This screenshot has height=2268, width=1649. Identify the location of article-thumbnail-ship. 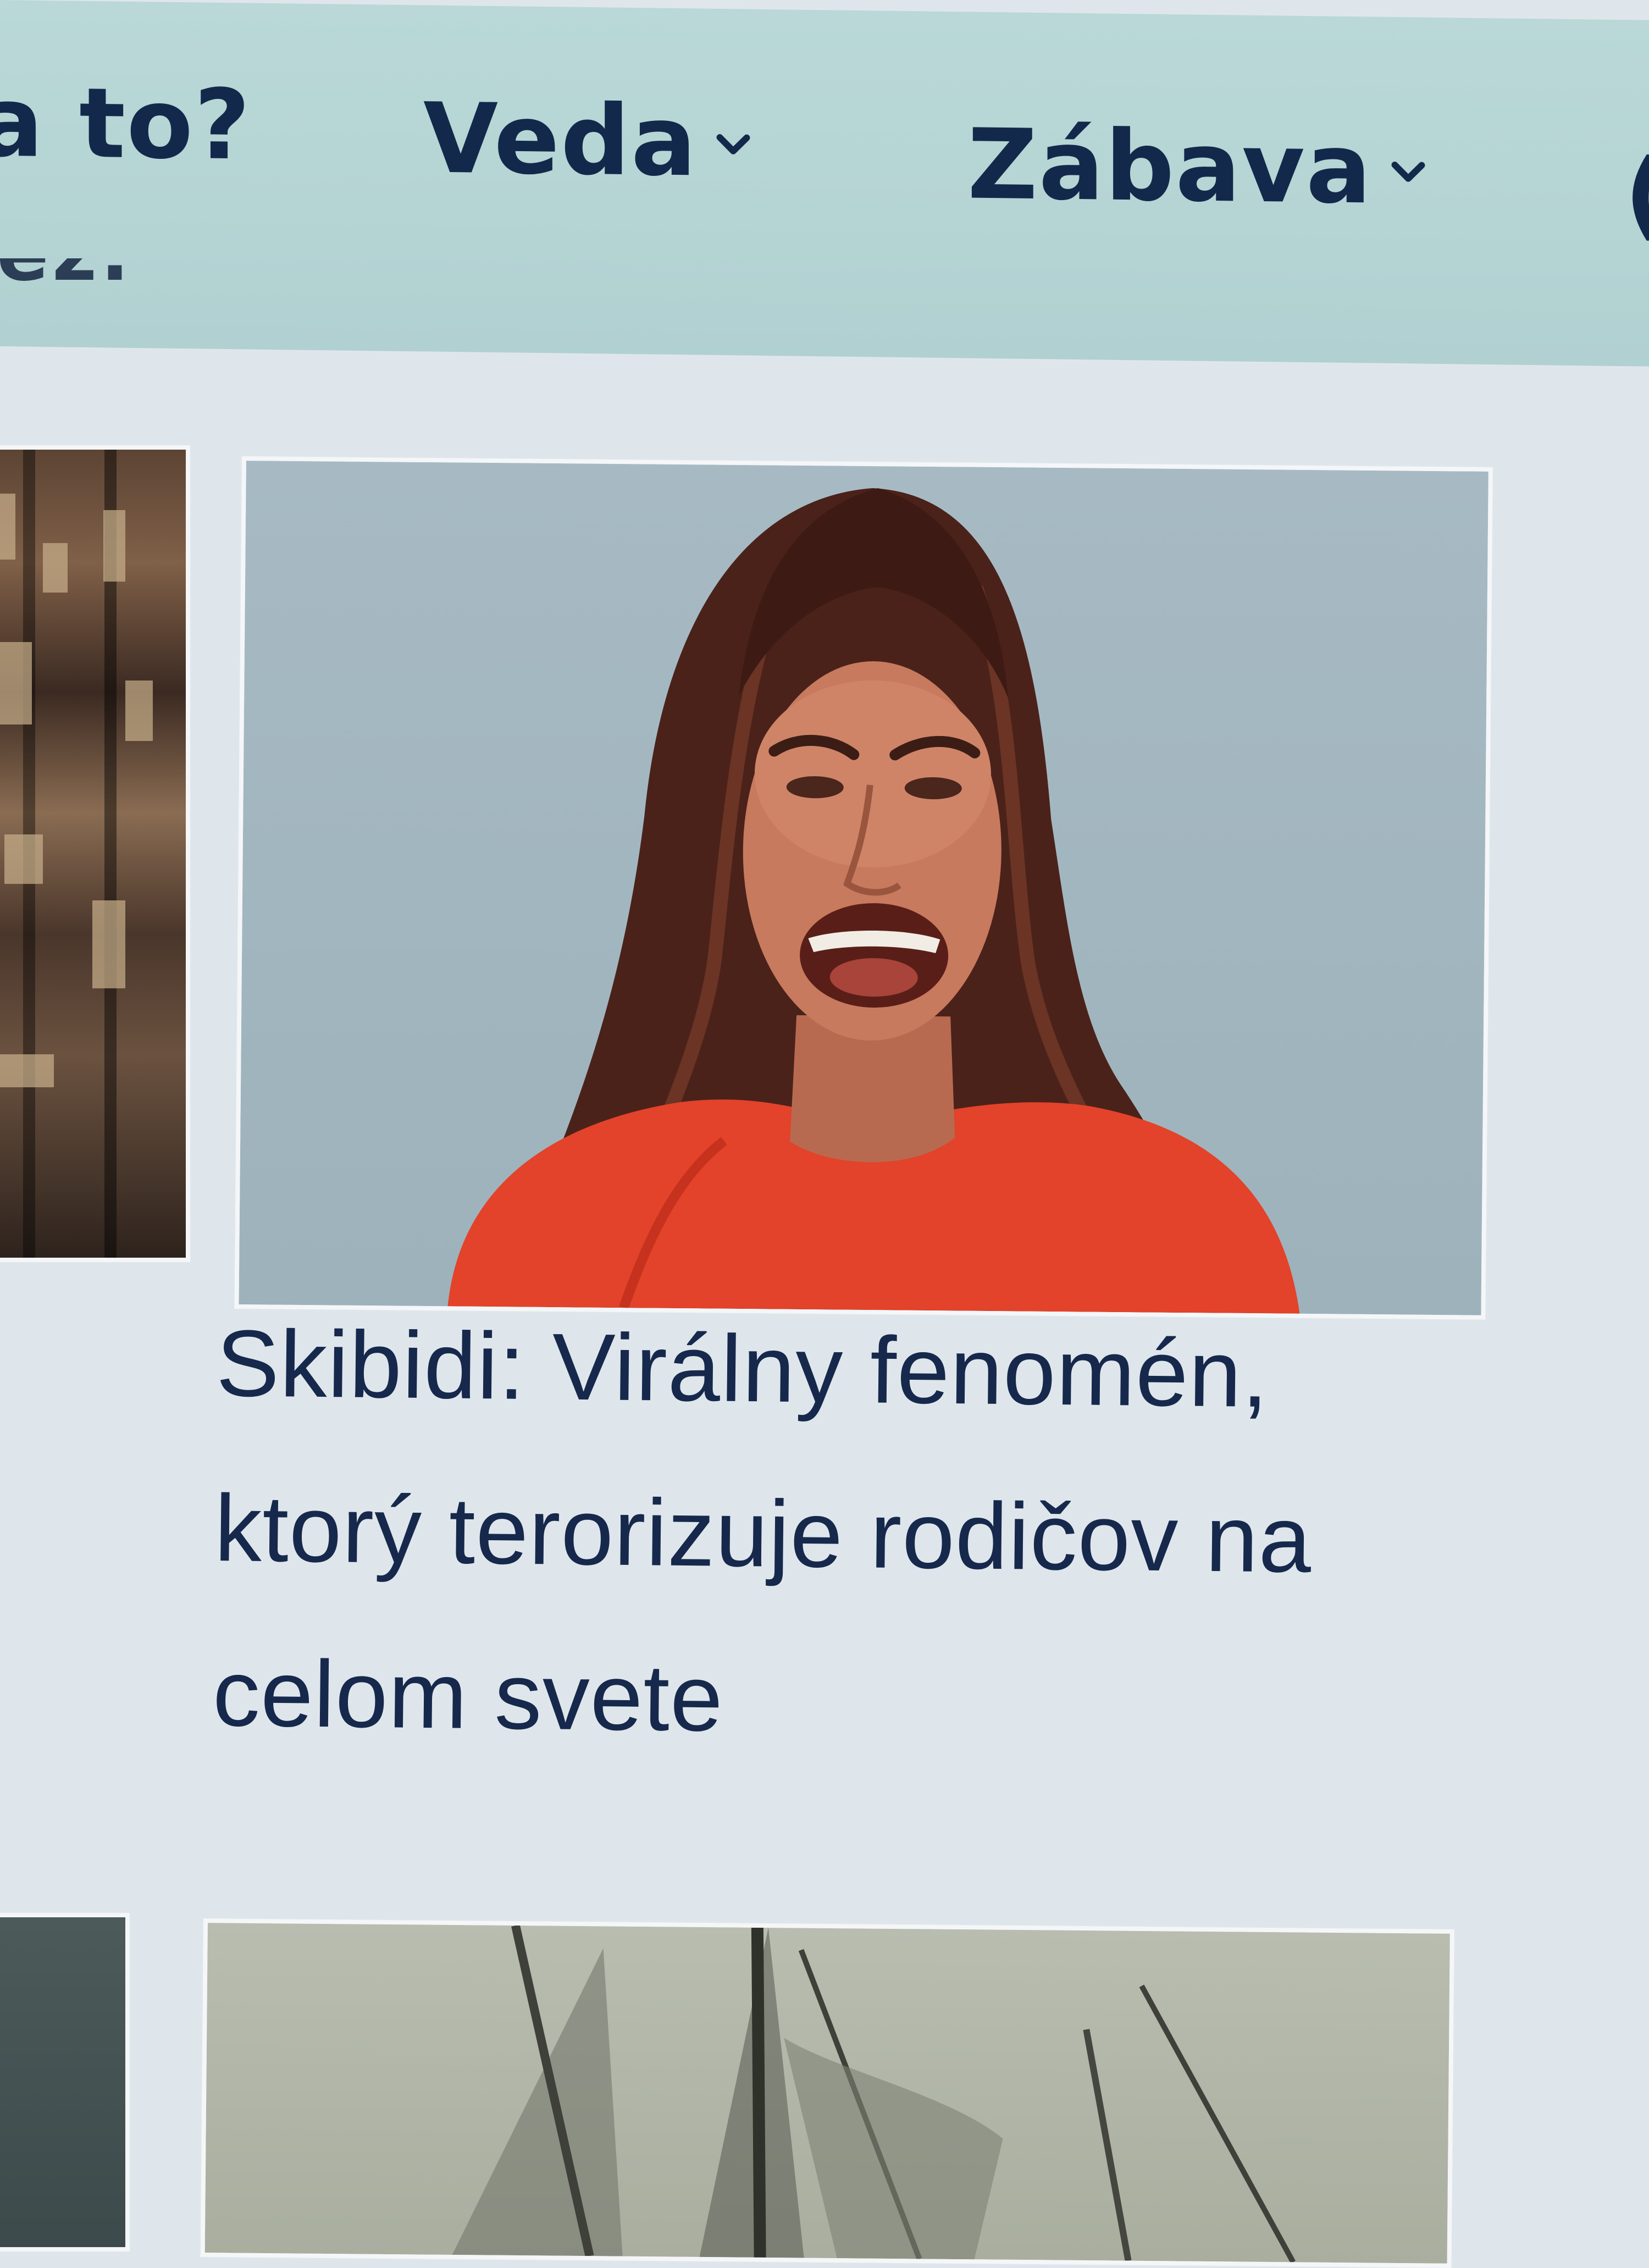
(827, 2093).